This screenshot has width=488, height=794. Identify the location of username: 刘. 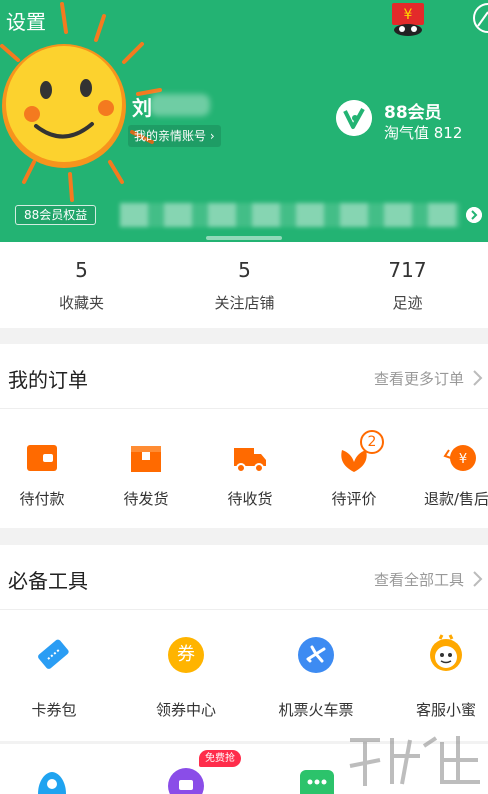
(142, 106).